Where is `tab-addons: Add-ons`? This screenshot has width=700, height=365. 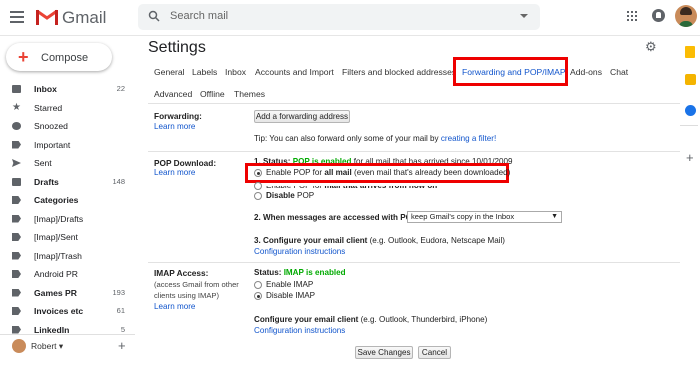
tab-addons: Add-ons is located at coordinates (586, 72).